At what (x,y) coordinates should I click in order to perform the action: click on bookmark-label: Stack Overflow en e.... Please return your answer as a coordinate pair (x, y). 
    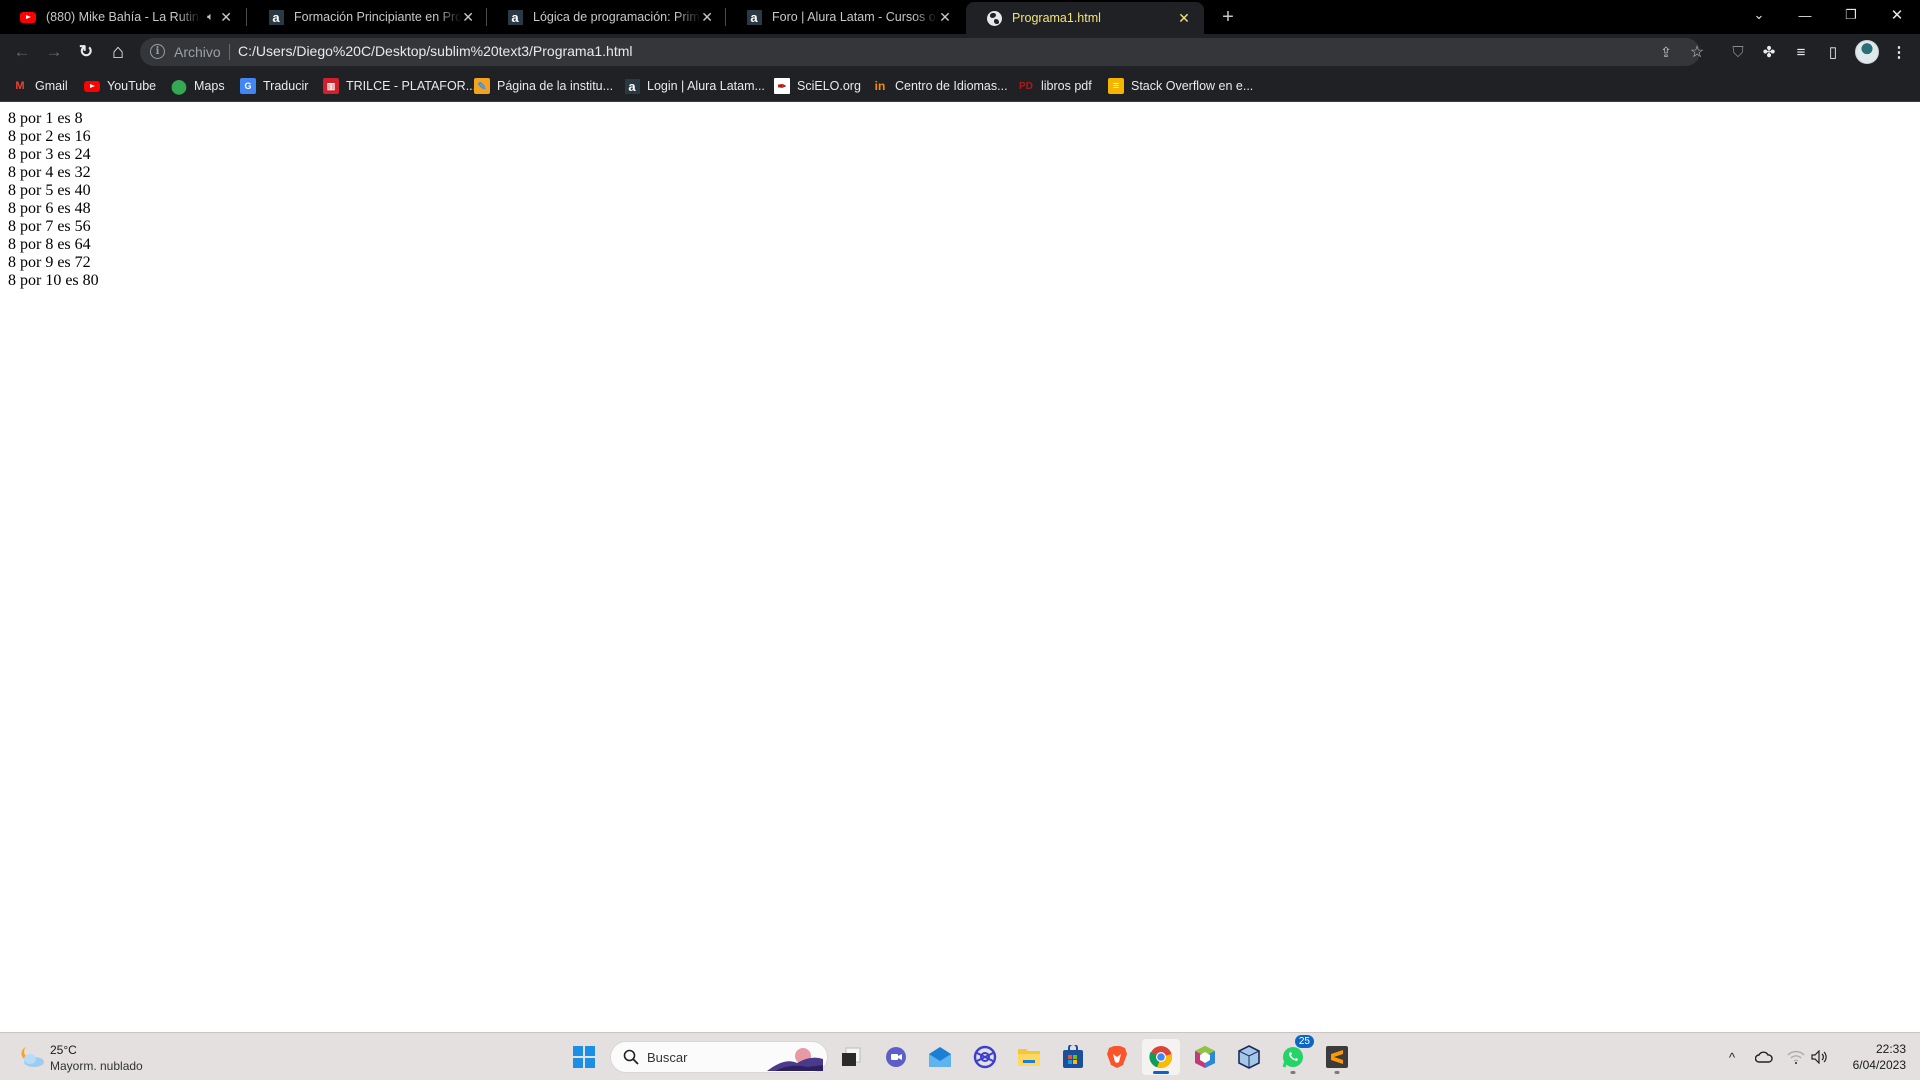
    Looking at the image, I should click on (1192, 86).